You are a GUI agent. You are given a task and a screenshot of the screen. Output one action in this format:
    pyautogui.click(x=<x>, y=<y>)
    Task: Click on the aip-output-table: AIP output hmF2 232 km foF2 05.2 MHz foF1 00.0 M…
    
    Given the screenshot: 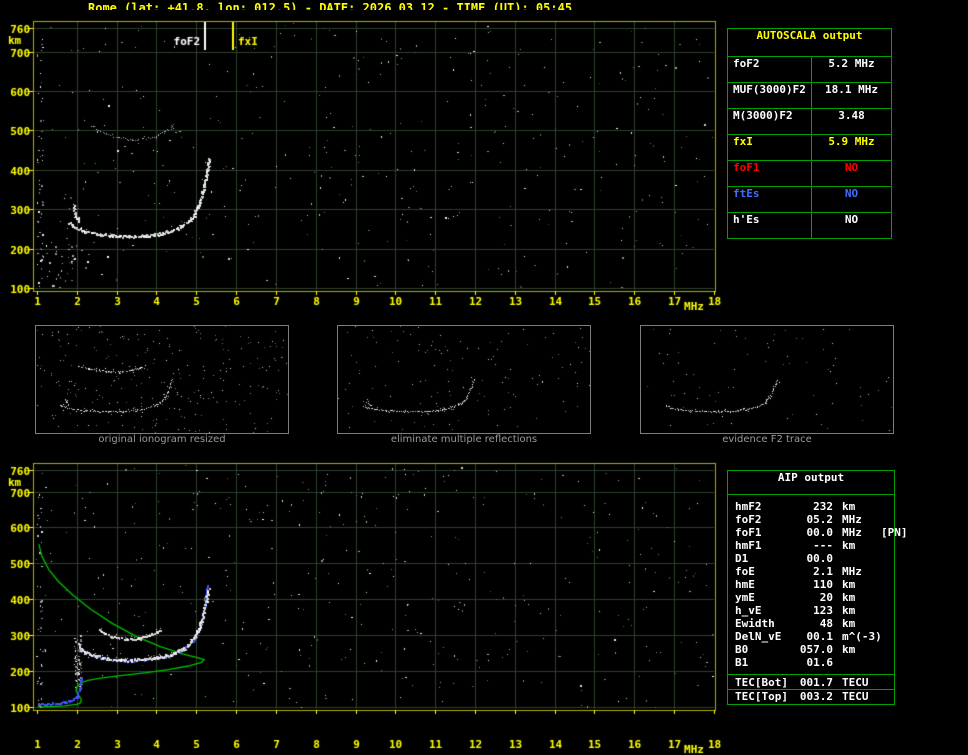 What is the action you would take?
    pyautogui.click(x=817, y=587)
    